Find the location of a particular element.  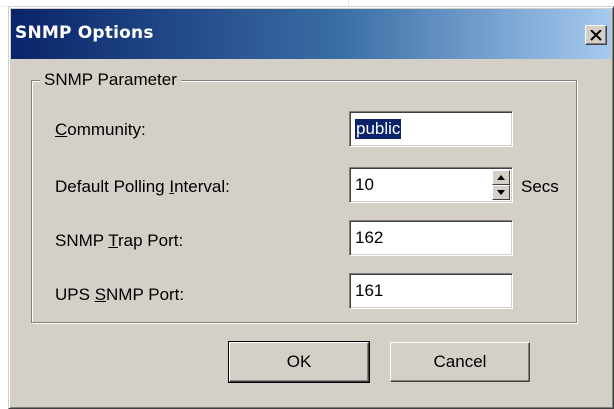

community-input: public is located at coordinates (431, 129).